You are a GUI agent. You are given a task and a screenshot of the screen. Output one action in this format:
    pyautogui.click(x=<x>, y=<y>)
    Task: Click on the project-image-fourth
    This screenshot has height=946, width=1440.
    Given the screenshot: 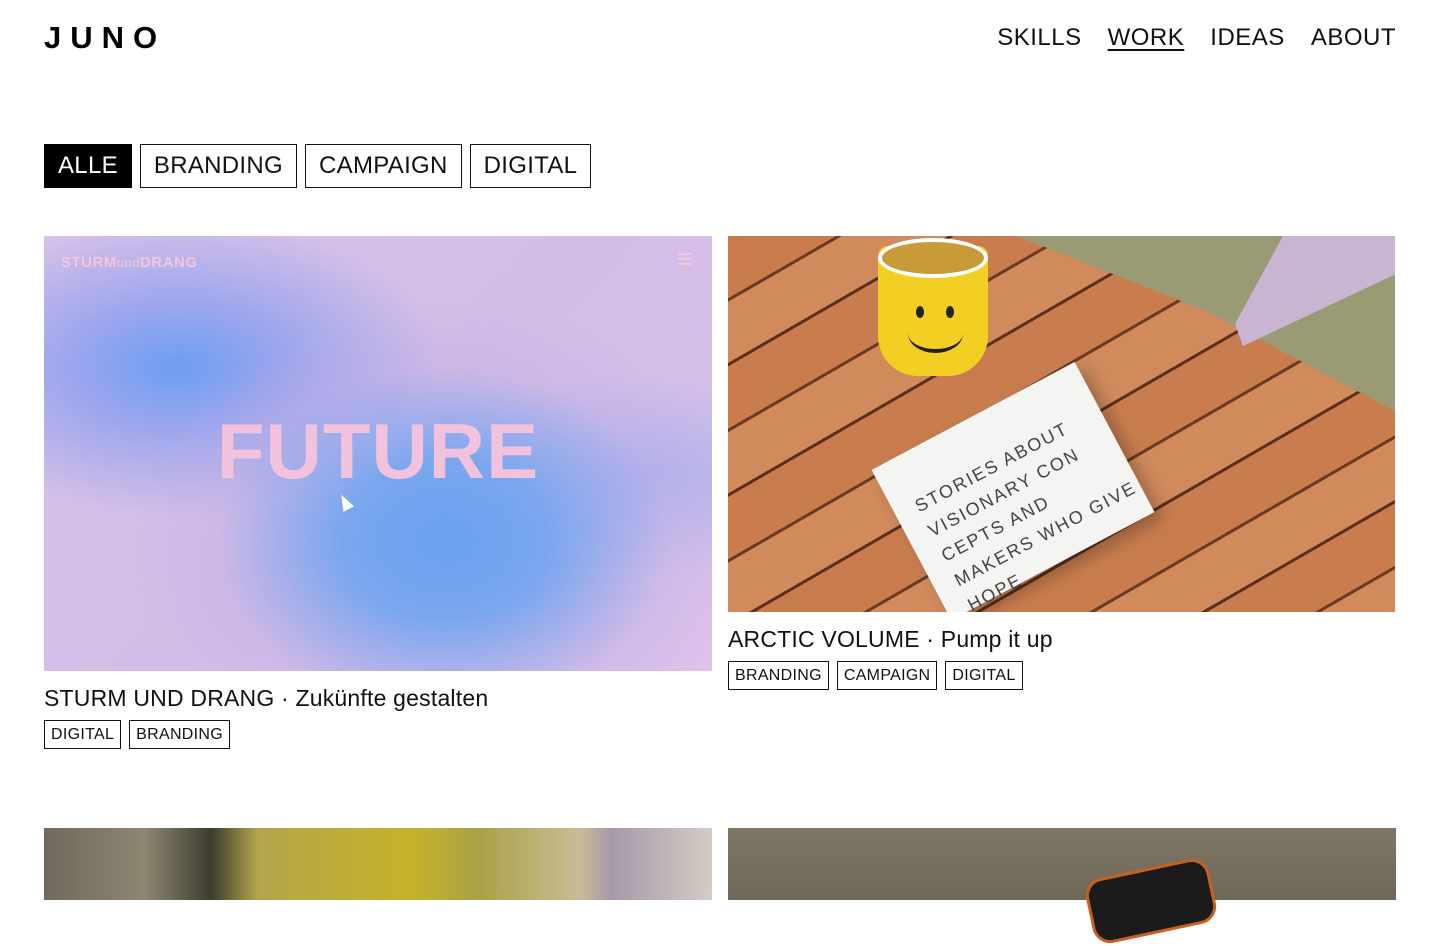 What is the action you would take?
    pyautogui.click(x=1062, y=887)
    